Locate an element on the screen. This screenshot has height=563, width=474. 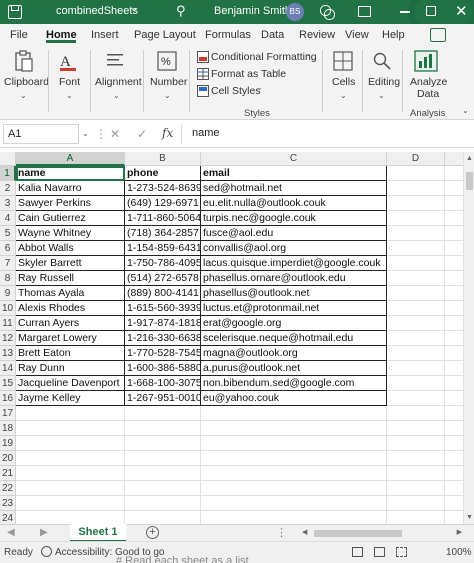
row-header: 2 is located at coordinates (8, 188).